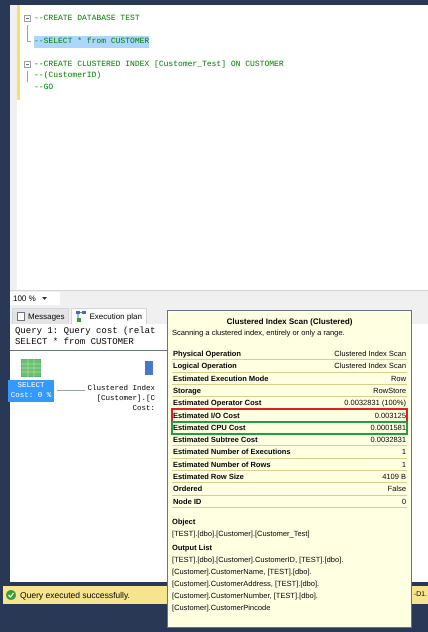 This screenshot has width=428, height=632. Describe the element at coordinates (75, 595) in the screenshot. I see `status-message: Query executed successfully.` at that location.